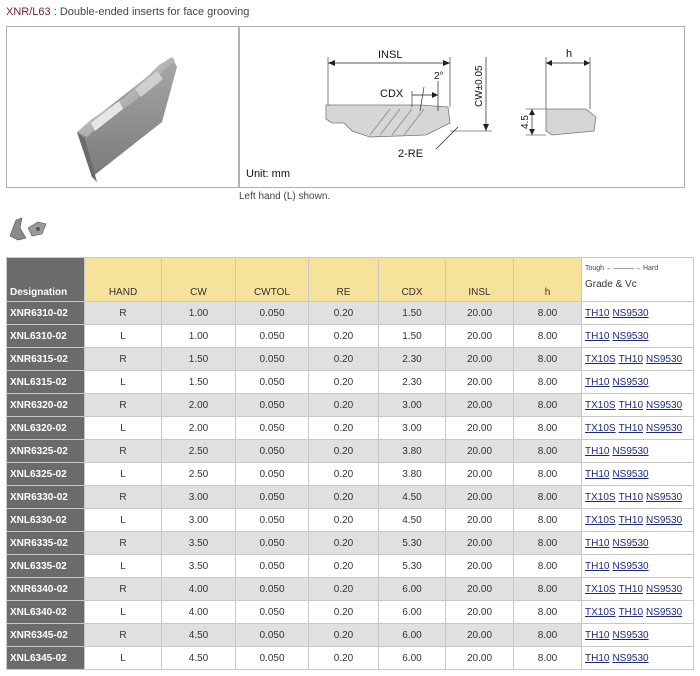 The image size is (700, 676). I want to click on cdx-label: CDX, so click(392, 94).